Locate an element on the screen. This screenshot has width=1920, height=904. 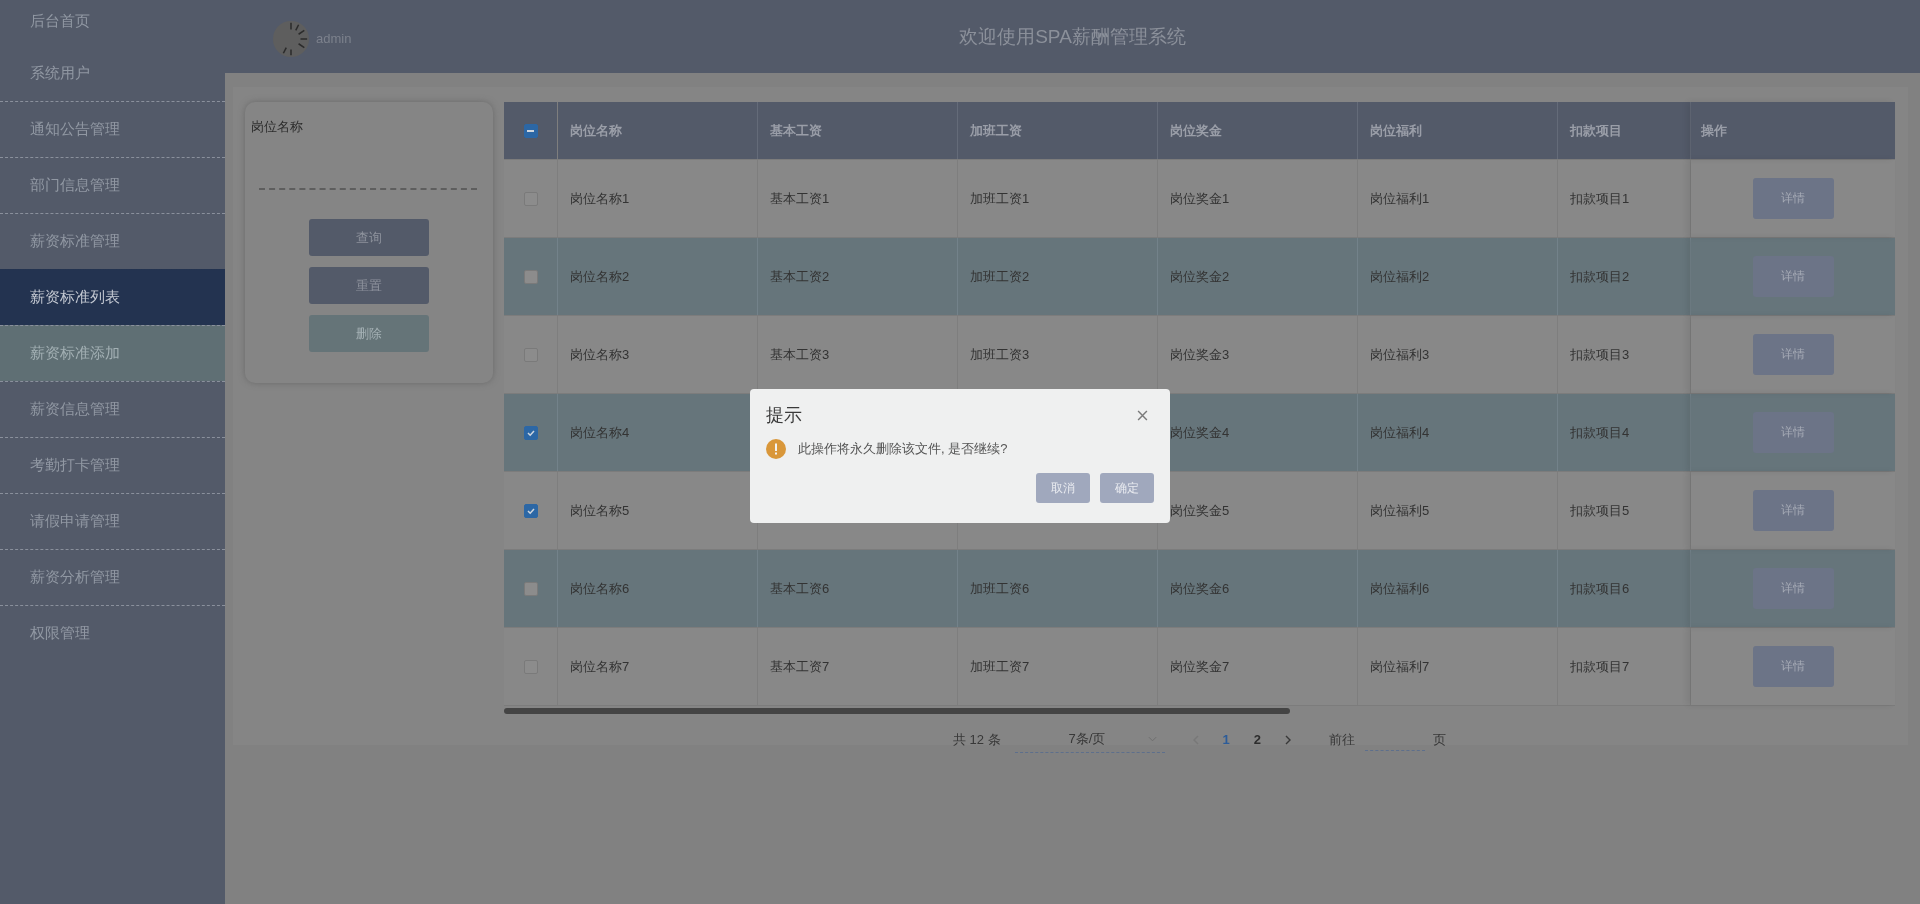
total-count: 共 12 条 is located at coordinates (976, 739).